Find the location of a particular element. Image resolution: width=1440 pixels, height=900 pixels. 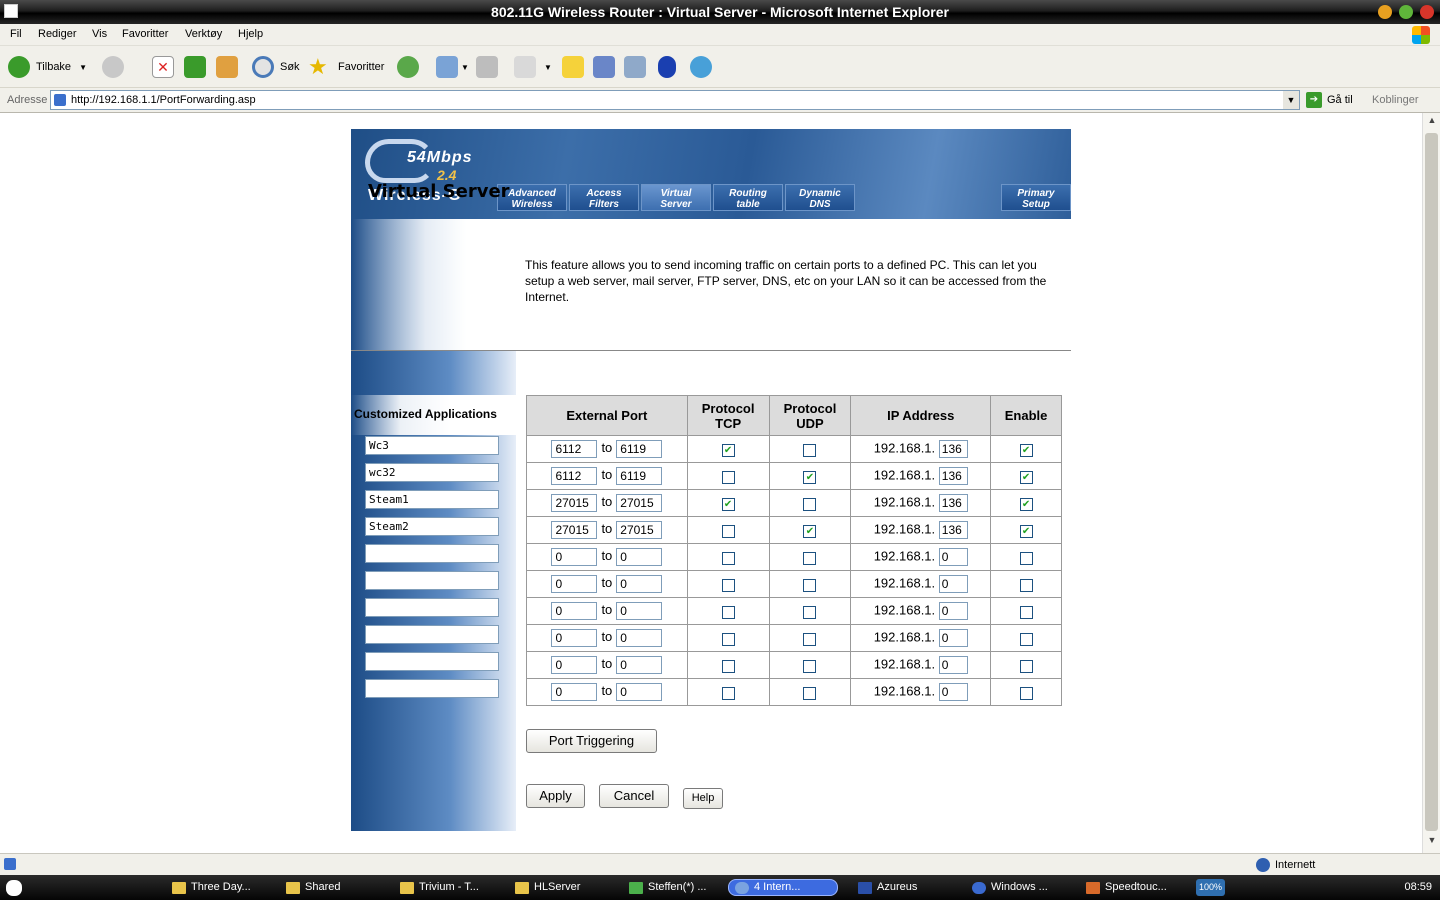

menu-view: Vis is located at coordinates (99, 34).